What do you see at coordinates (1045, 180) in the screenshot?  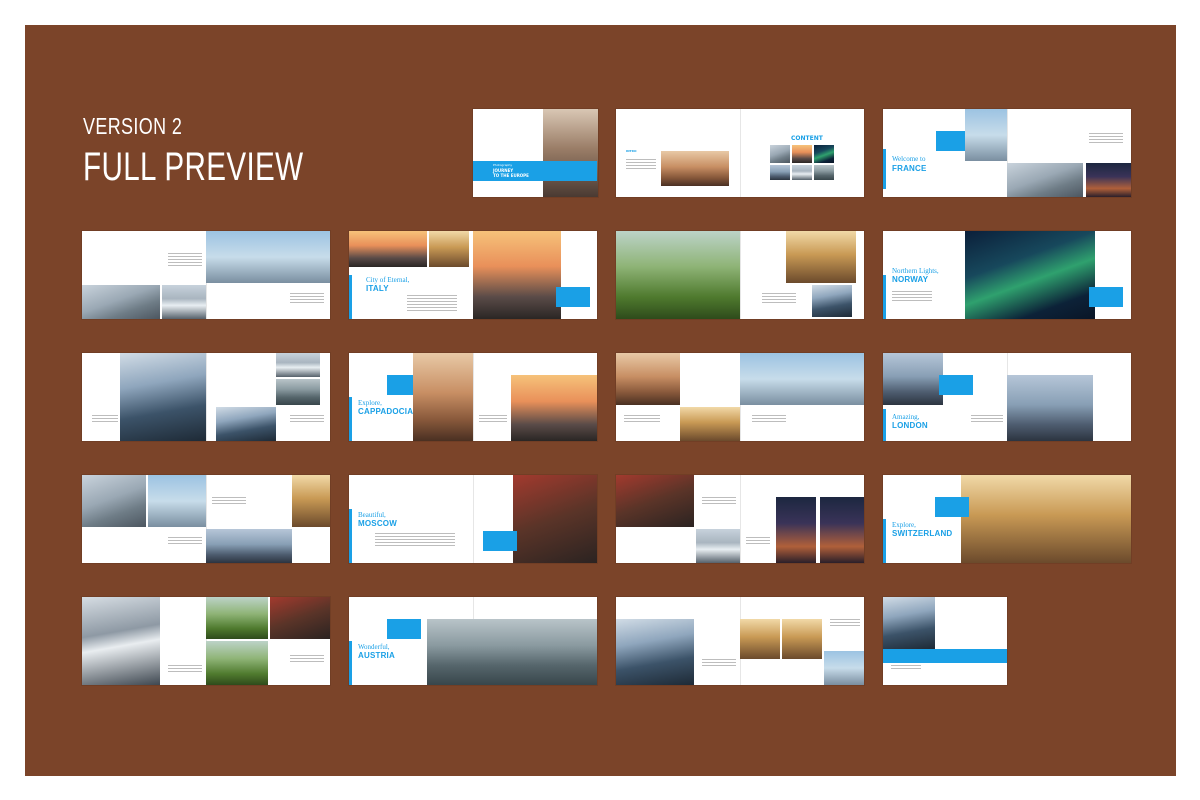 I see `france-photo-louvre` at bounding box center [1045, 180].